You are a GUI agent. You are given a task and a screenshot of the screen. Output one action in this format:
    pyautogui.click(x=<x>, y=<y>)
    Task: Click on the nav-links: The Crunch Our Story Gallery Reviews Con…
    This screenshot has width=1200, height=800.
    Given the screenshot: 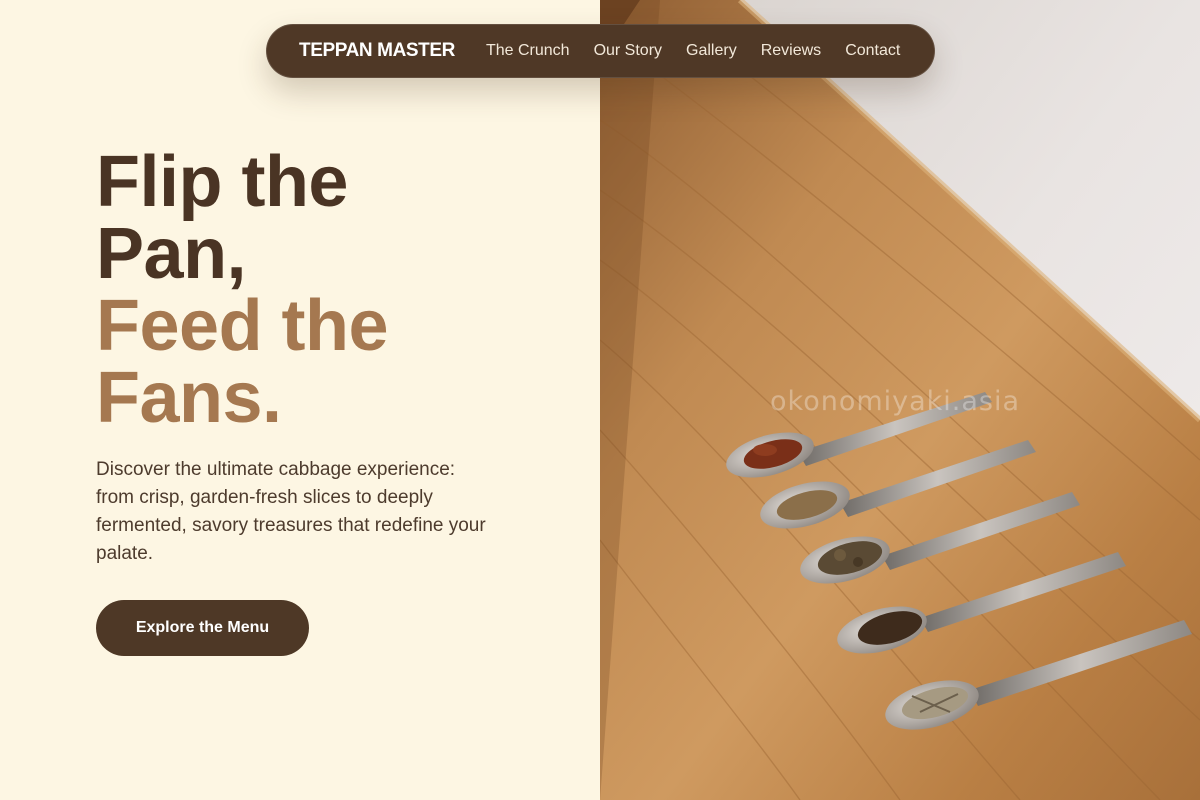 What is the action you would take?
    pyautogui.click(x=693, y=51)
    